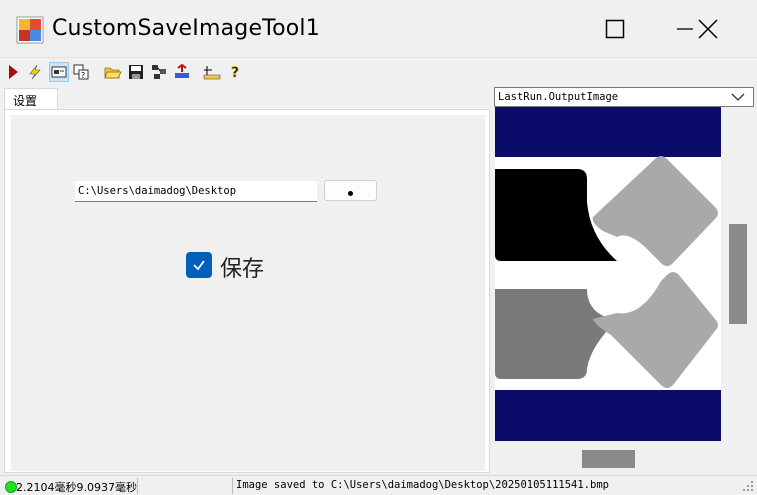  I want to click on save-checkbox, so click(199, 265).